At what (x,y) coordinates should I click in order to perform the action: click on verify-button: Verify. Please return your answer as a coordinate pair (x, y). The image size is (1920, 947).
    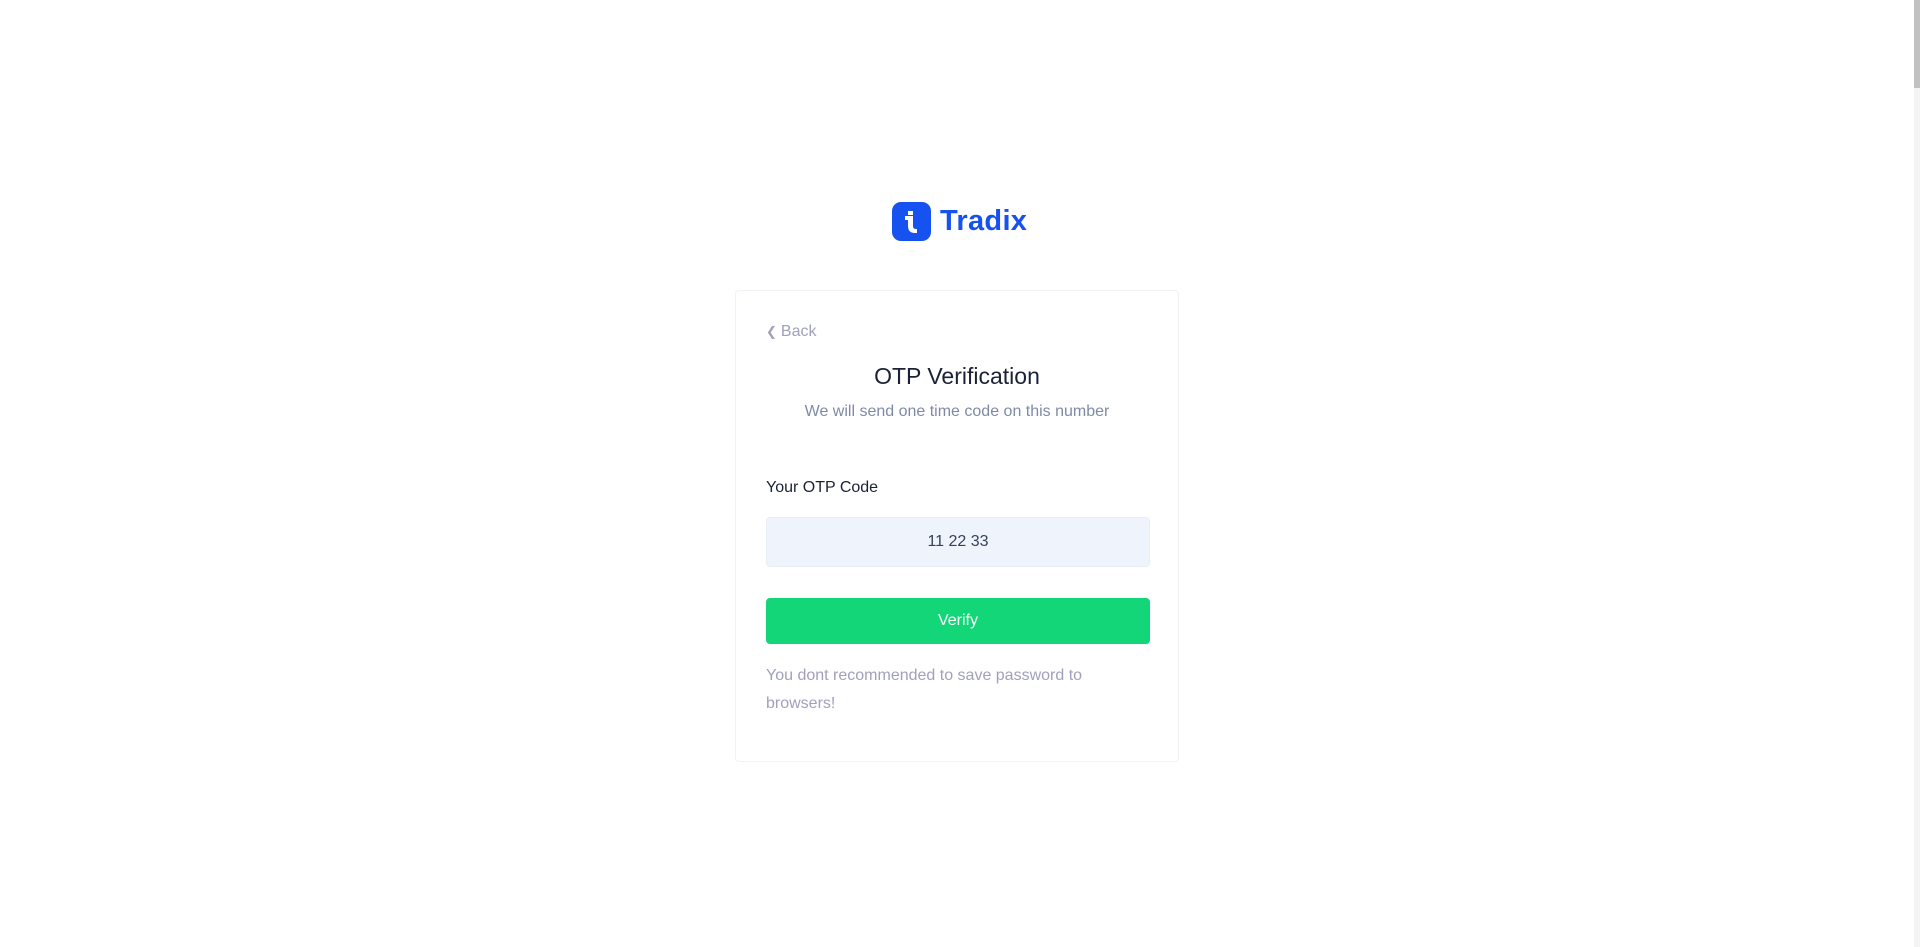
    Looking at the image, I should click on (958, 621).